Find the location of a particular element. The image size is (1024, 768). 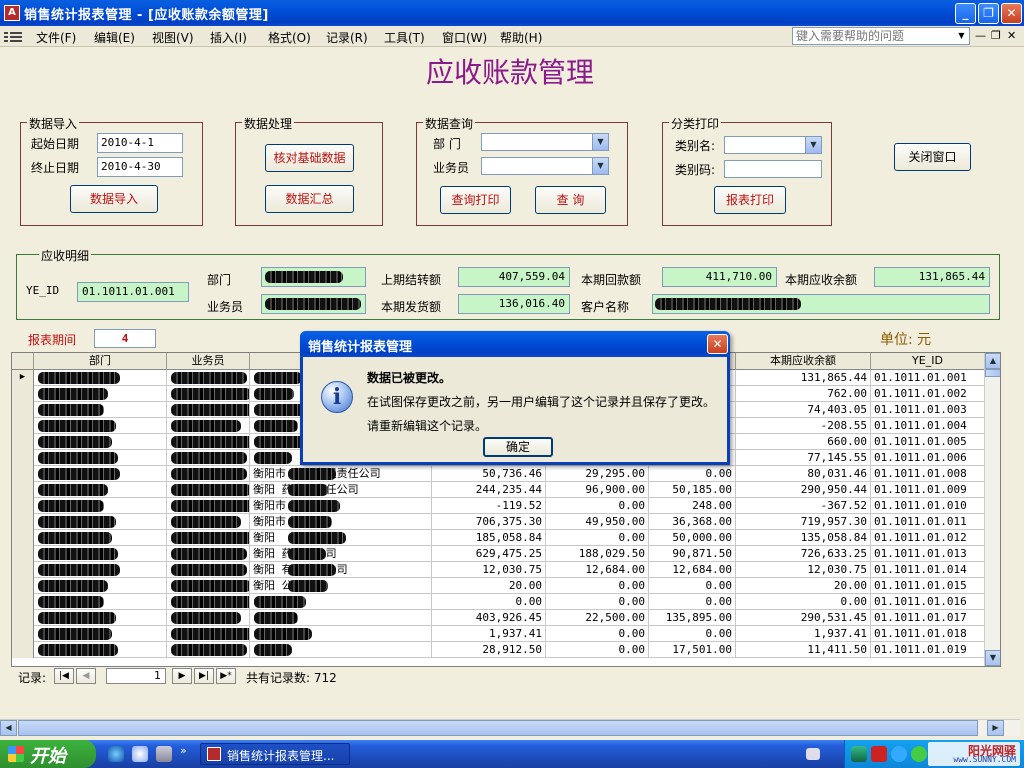

menu-records: 记录(R) is located at coordinates (347, 37).